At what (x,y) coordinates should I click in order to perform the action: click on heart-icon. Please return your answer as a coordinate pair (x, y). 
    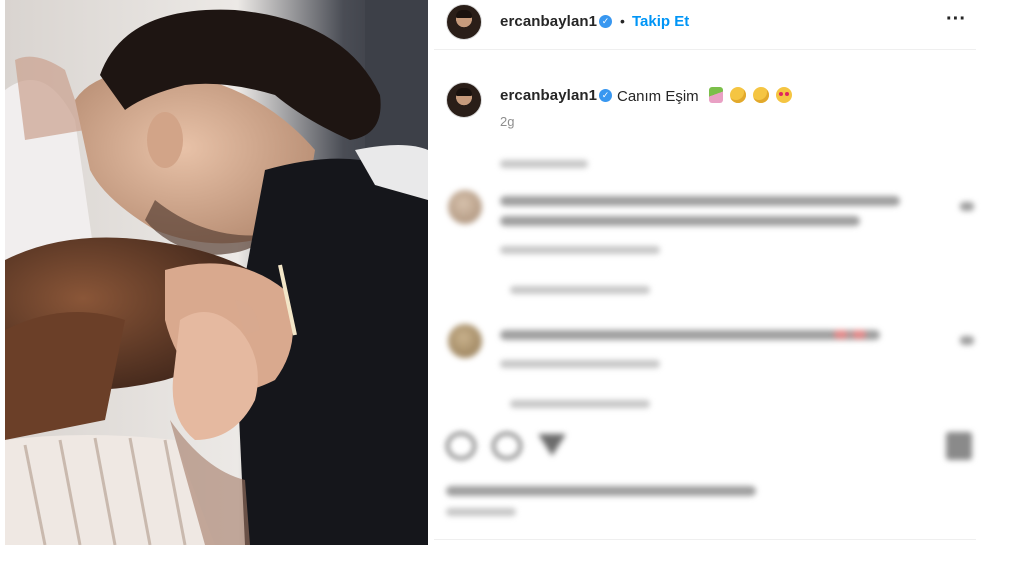
    Looking at the image, I should click on (461, 446).